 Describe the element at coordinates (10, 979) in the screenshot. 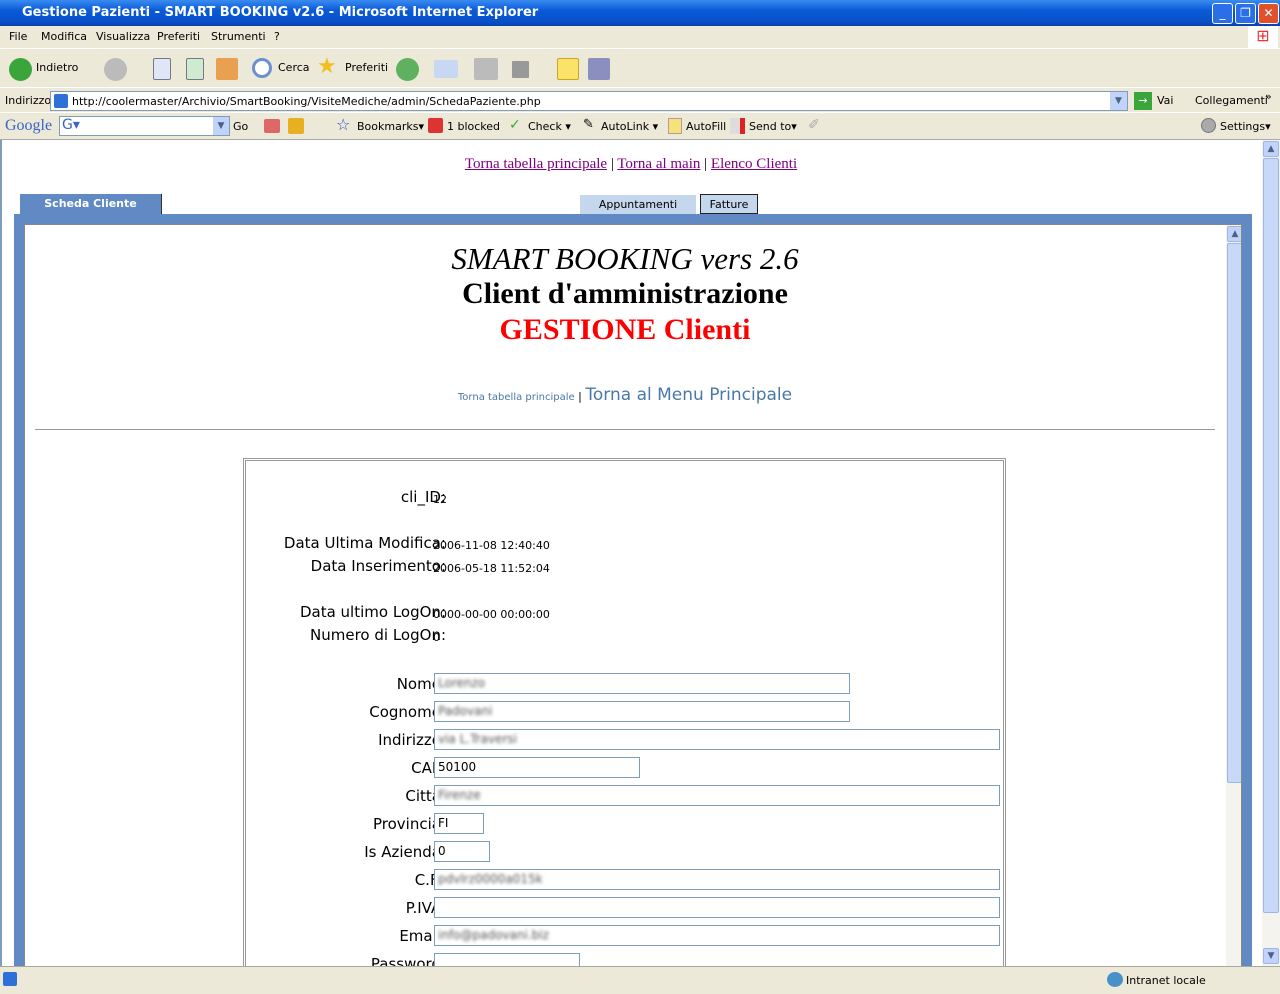

I see `page-status-icon` at that location.